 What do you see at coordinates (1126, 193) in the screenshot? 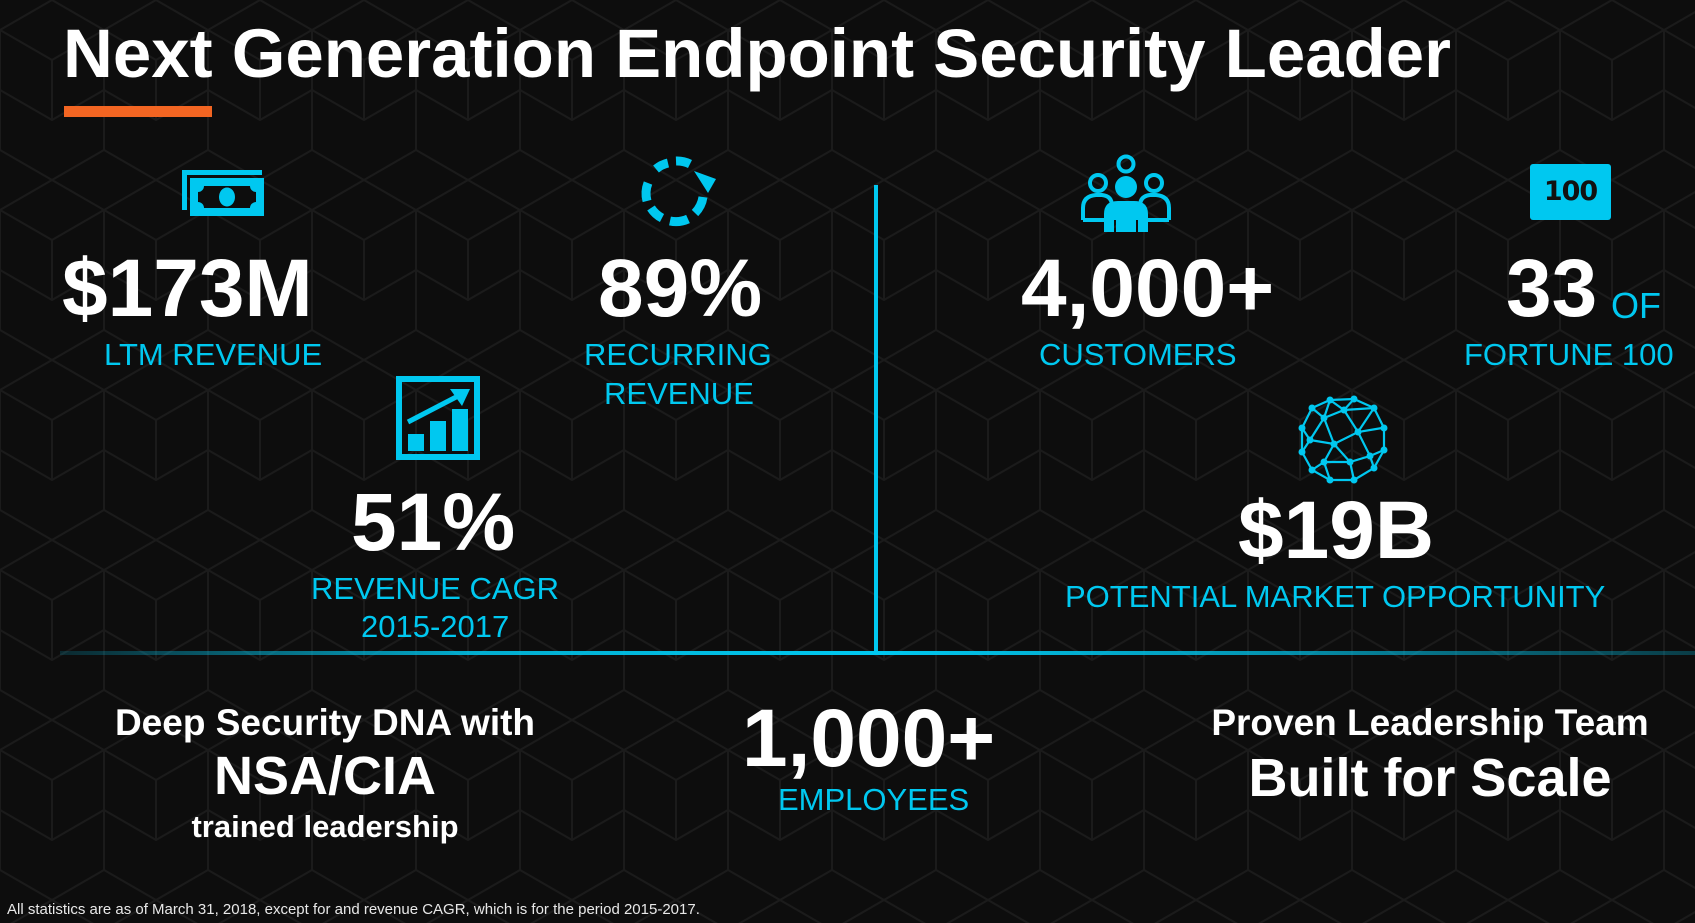
I see `people-group-icon` at bounding box center [1126, 193].